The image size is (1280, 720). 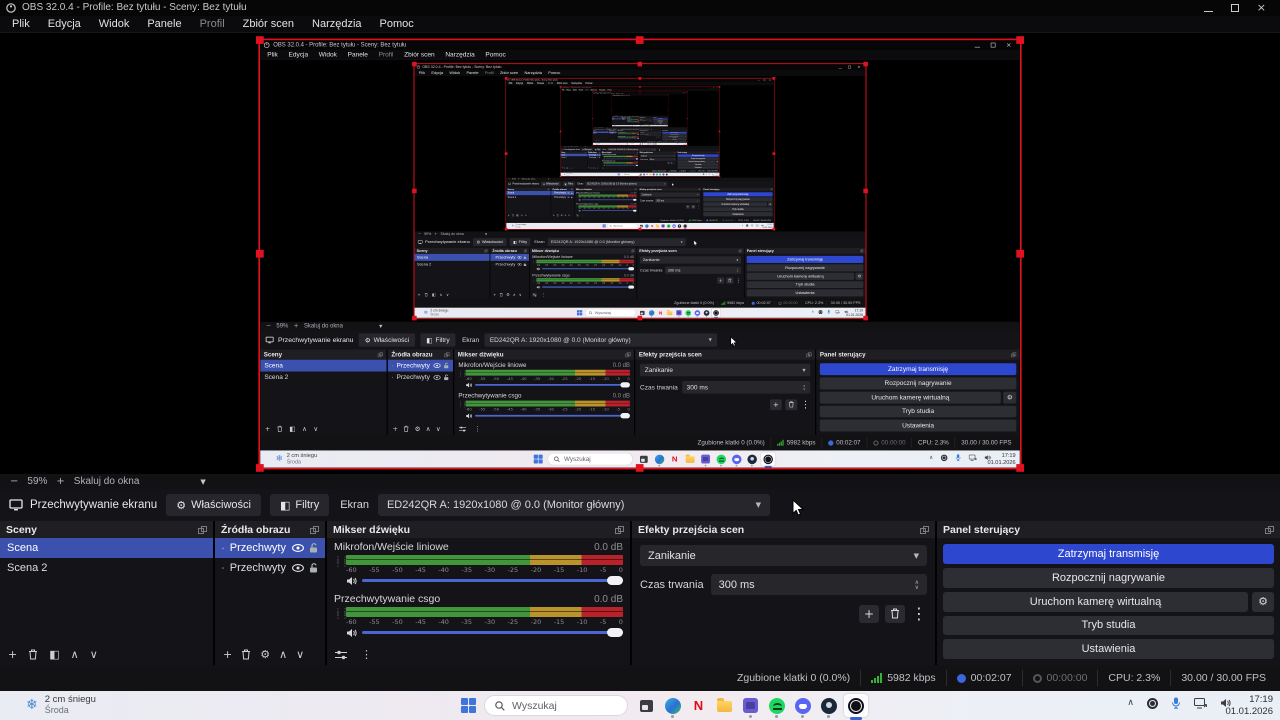 I want to click on duration-label: Czas trwania, so click(x=644, y=158).